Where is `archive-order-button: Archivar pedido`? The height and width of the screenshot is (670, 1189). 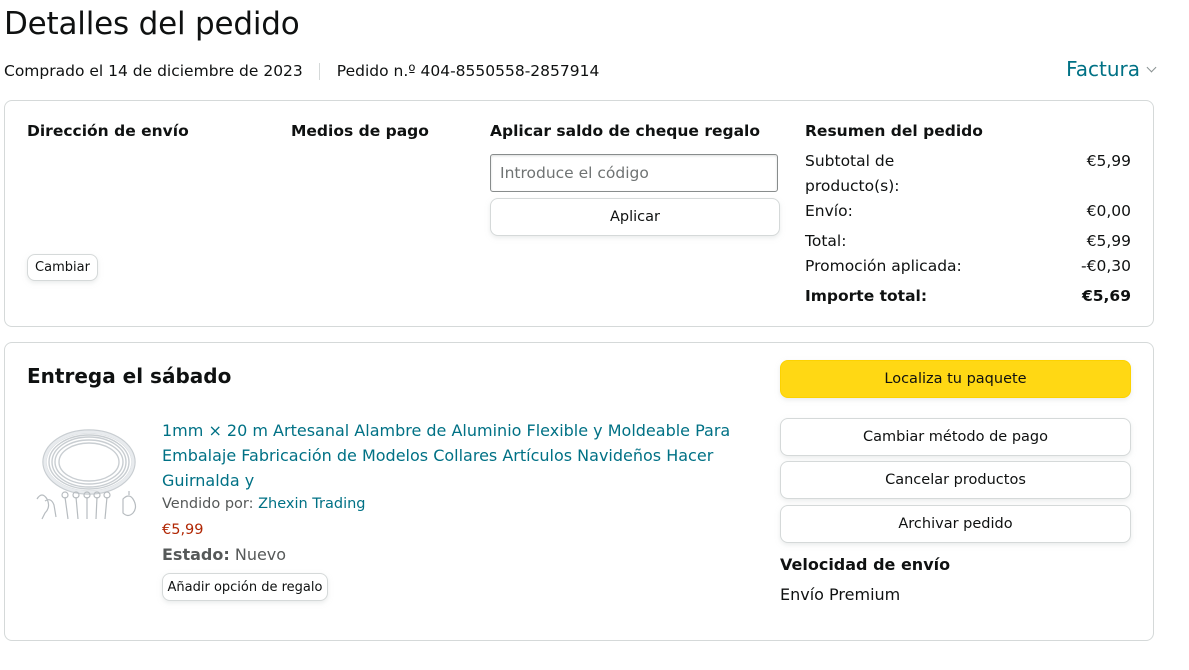
archive-order-button: Archivar pedido is located at coordinates (955, 524).